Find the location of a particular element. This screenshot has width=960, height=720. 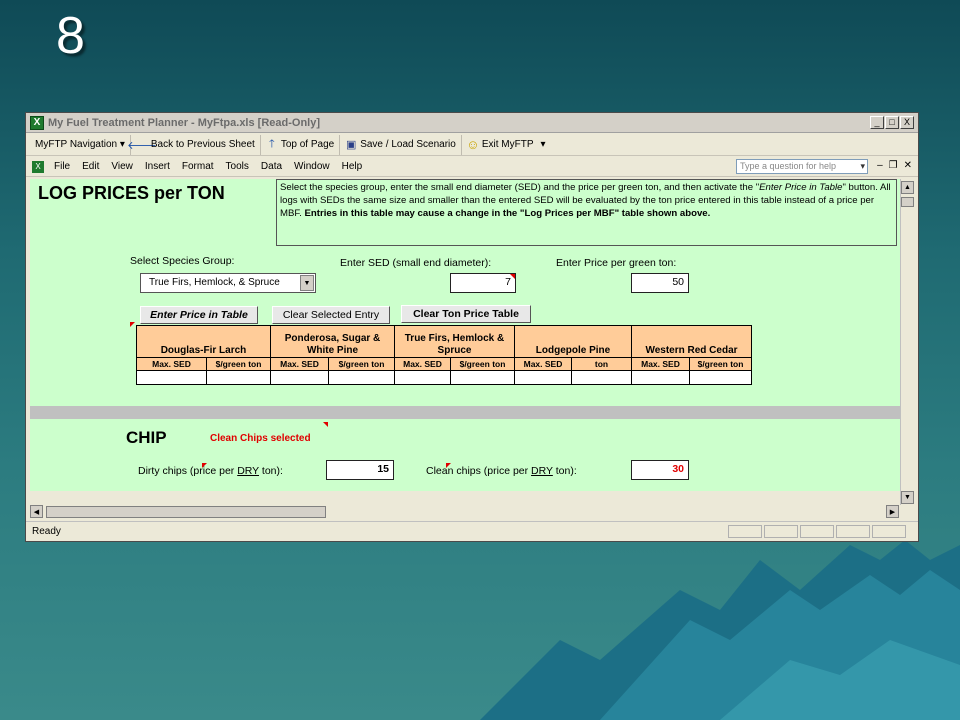

clean-label-dry: DRY is located at coordinates (542, 471).